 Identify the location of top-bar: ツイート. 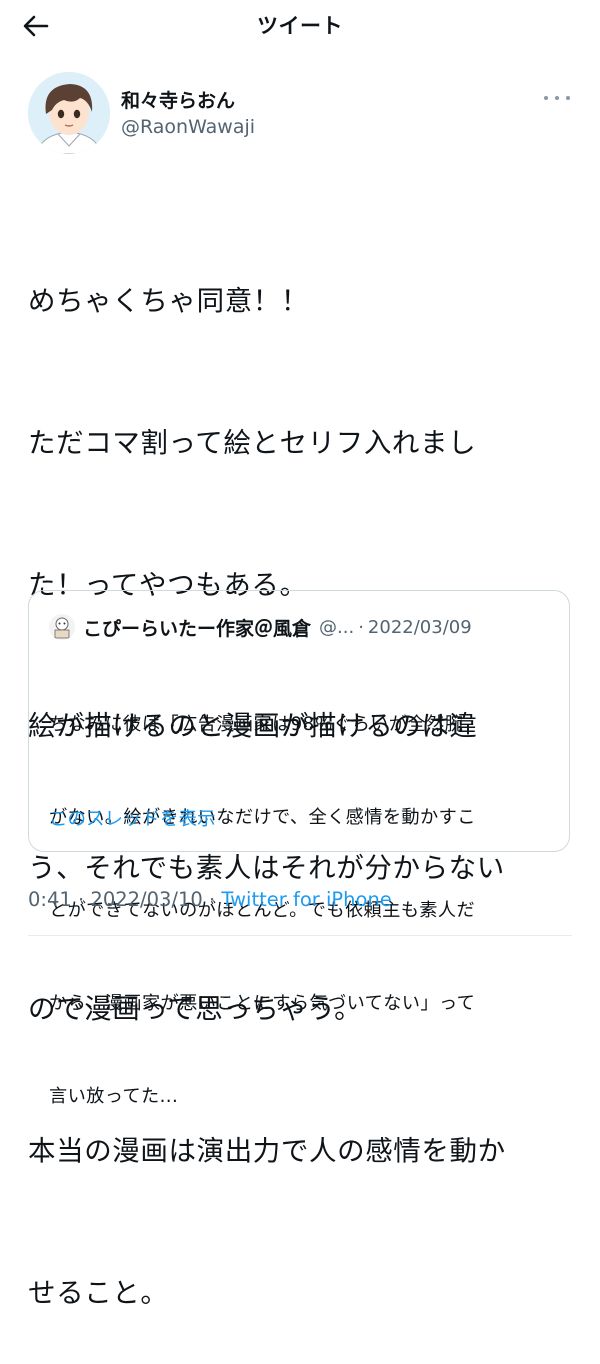
(300, 26).